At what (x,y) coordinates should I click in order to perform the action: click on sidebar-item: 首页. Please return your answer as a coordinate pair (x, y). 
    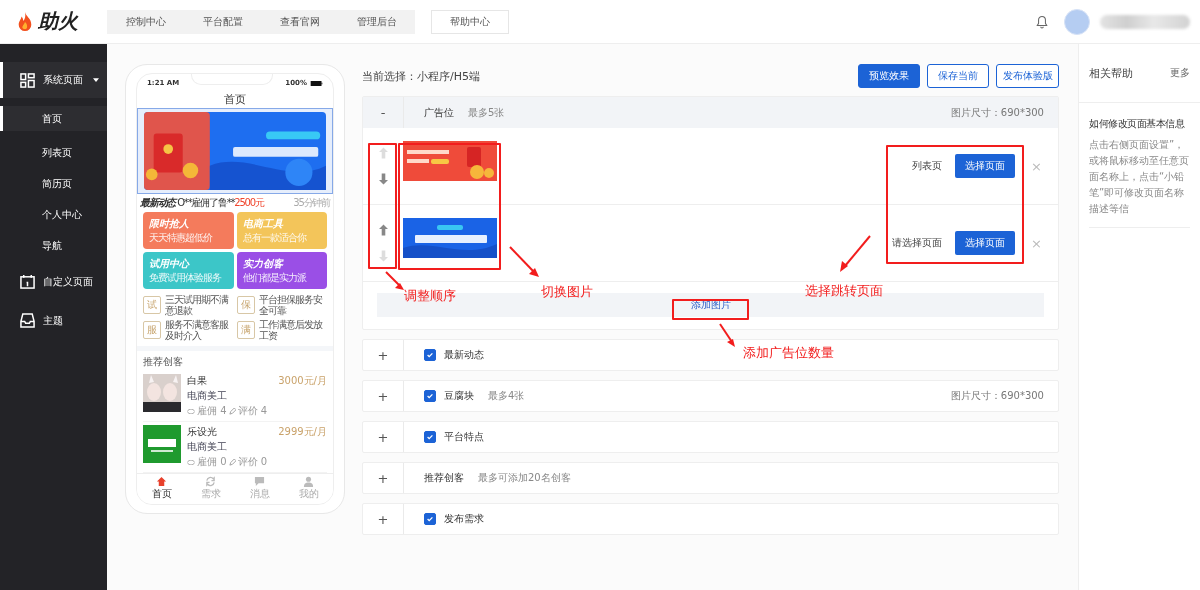
    Looking at the image, I should click on (53, 118).